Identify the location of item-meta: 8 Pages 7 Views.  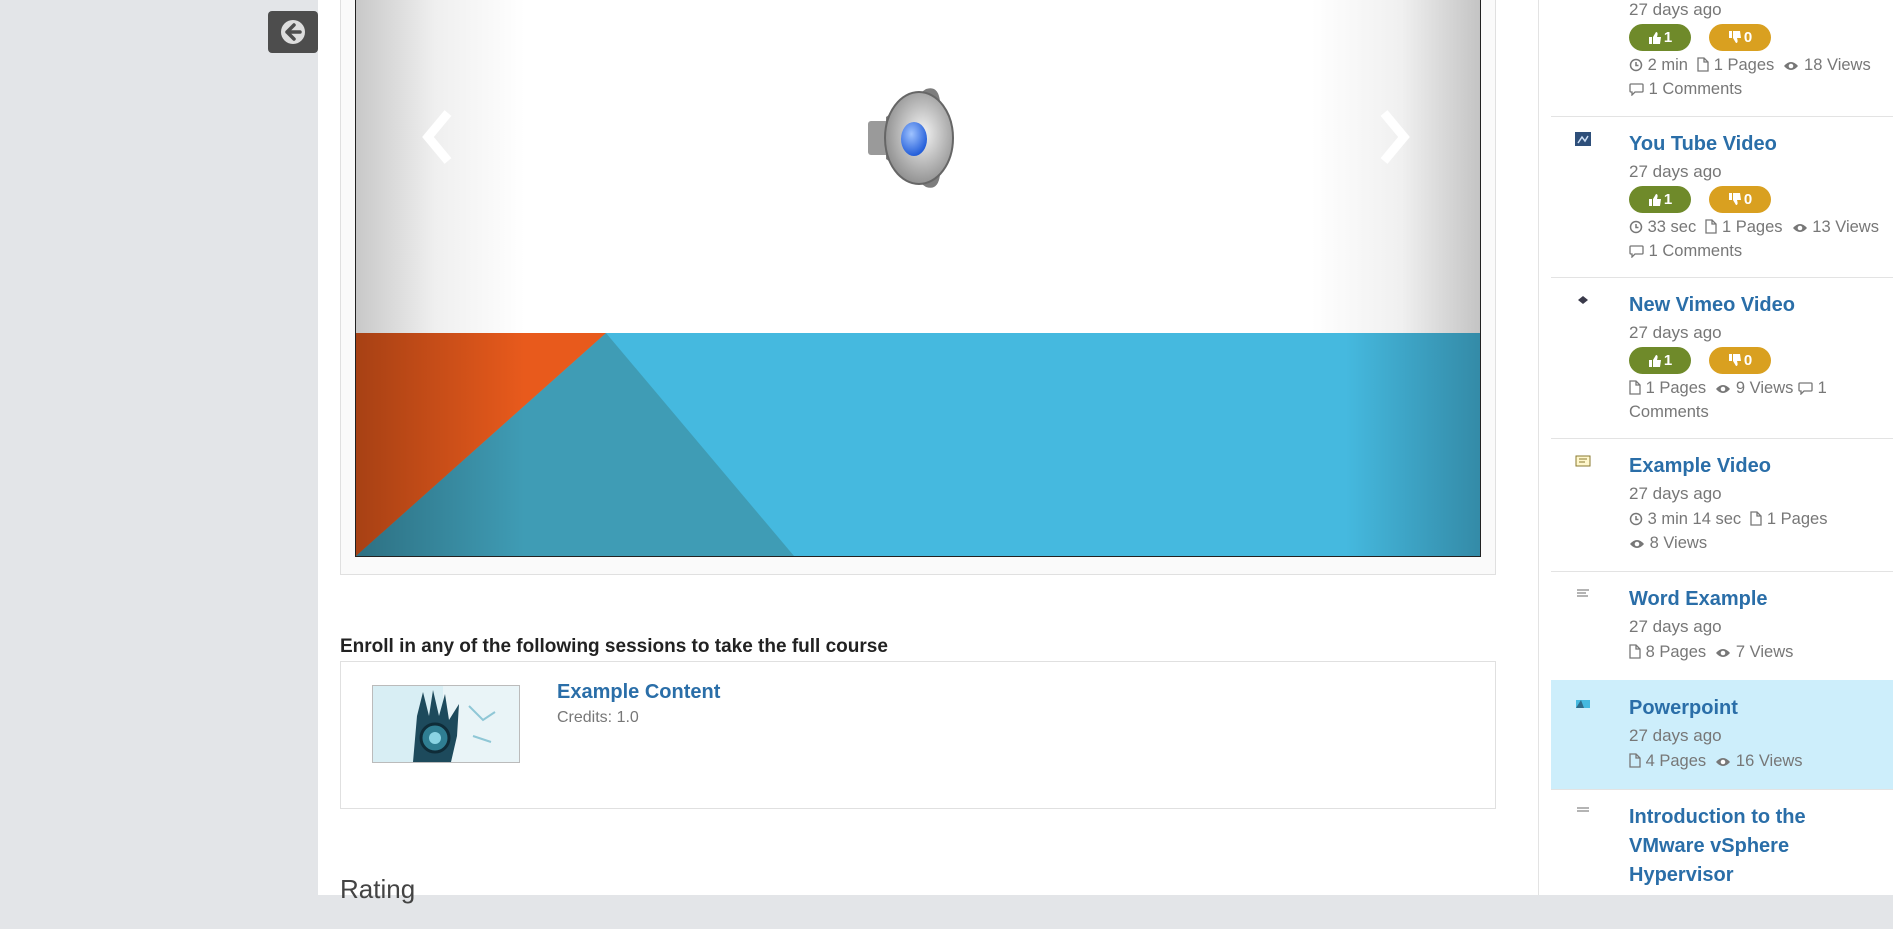
(1756, 652).